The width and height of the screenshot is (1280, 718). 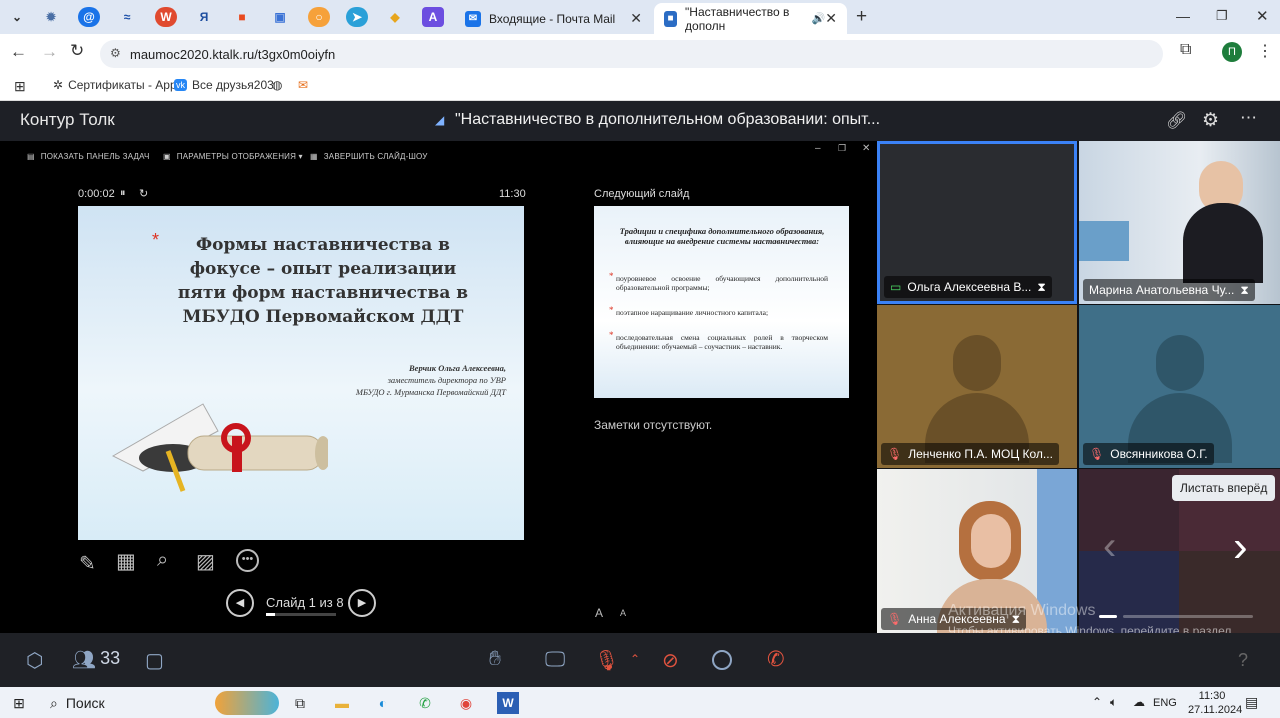 What do you see at coordinates (20, 86) in the screenshot?
I see `apps-icon: ⊞` at bounding box center [20, 86].